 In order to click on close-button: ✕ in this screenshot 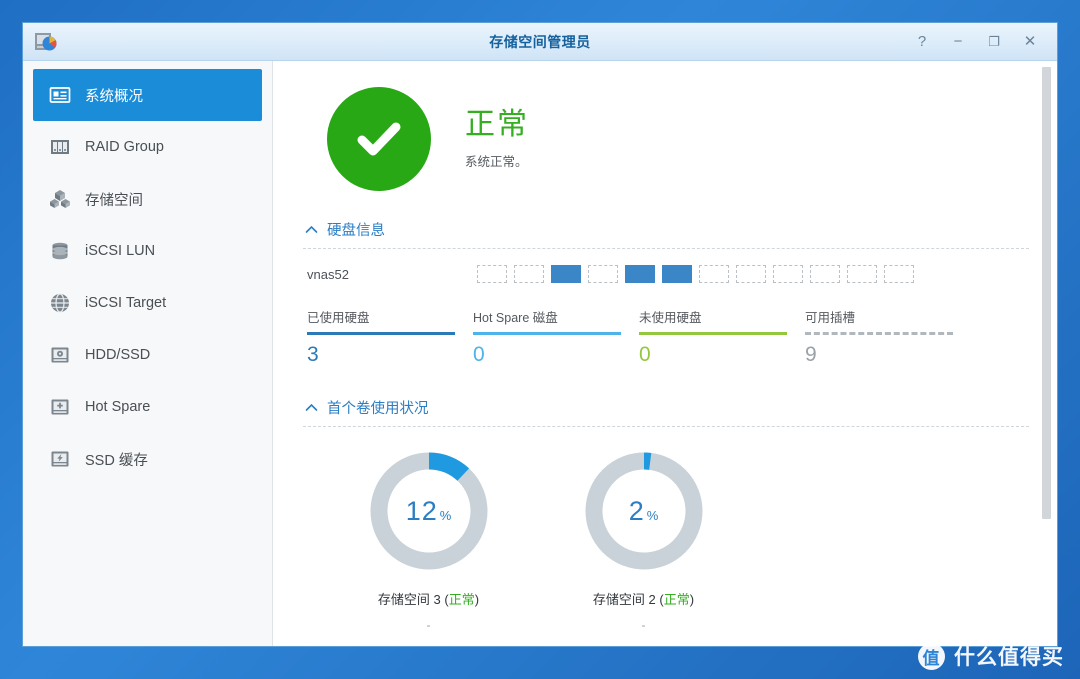, I will do `click(1030, 42)`.